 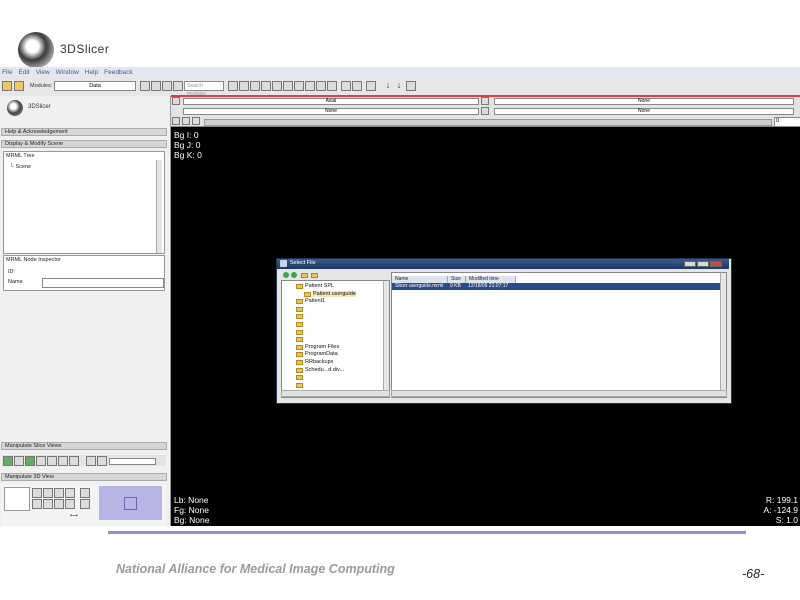 I want to click on tree-item: RRbackups, so click(x=319, y=362).